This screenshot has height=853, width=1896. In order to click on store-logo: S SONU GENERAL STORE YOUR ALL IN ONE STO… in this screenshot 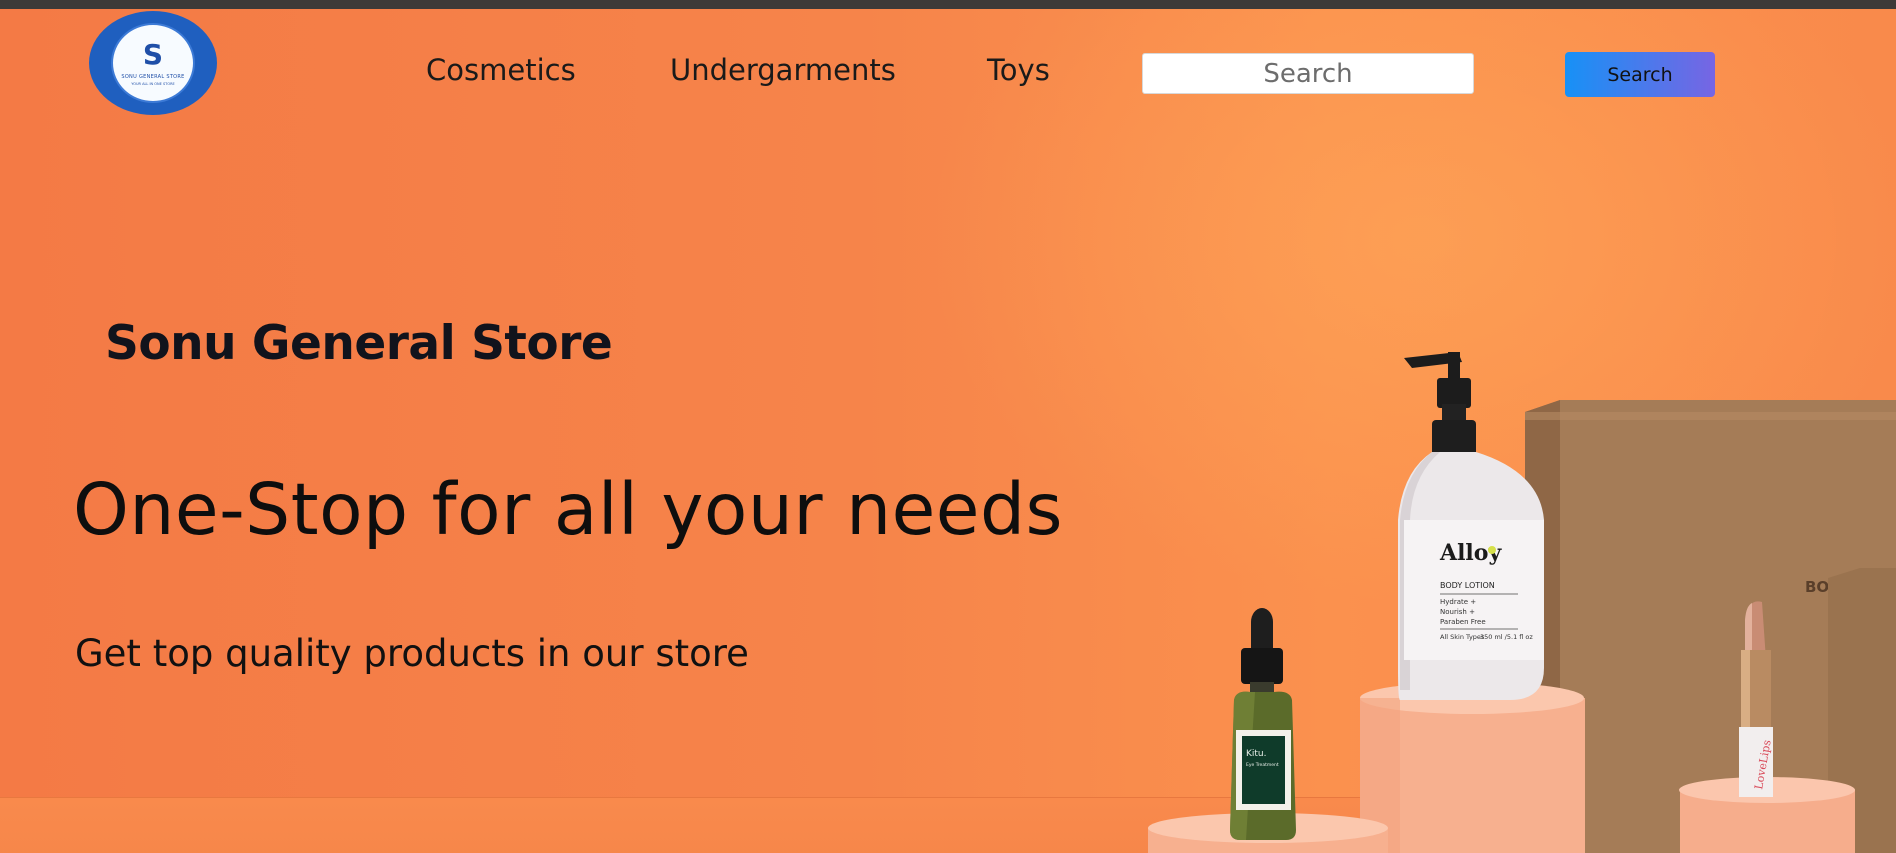, I will do `click(153, 63)`.